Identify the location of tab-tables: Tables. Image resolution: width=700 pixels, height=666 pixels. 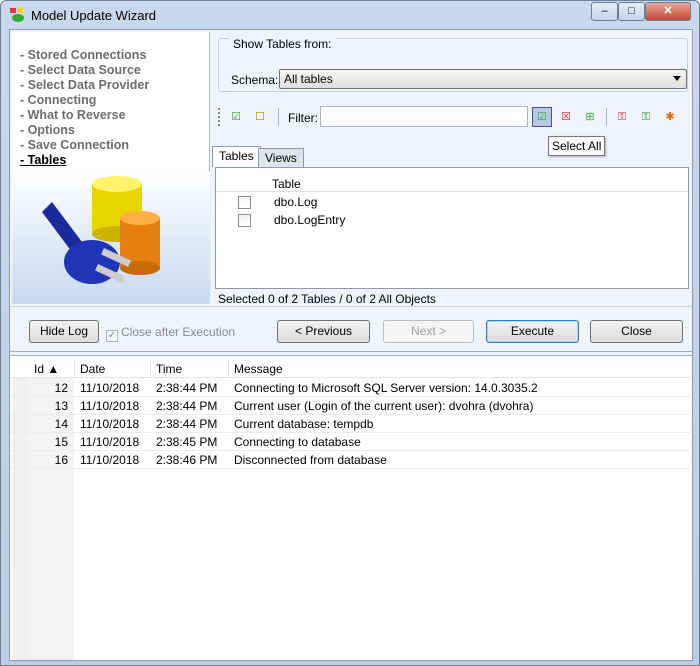
(236, 156).